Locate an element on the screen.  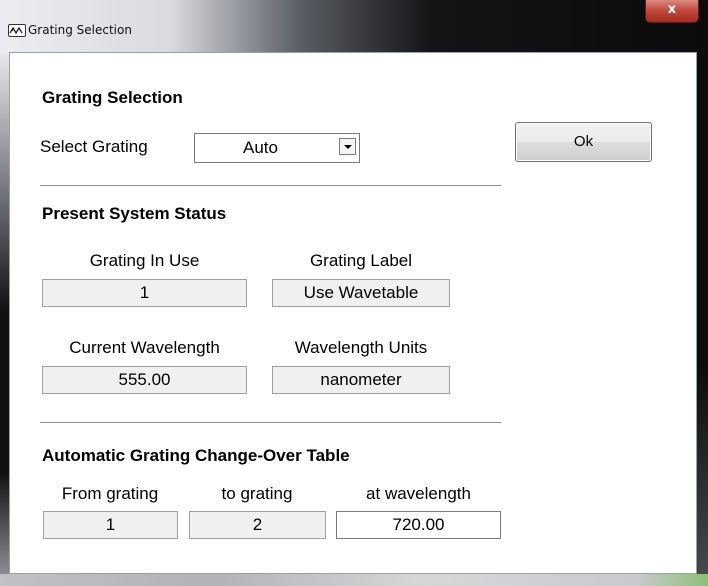
chevron-down-icon is located at coordinates (347, 146).